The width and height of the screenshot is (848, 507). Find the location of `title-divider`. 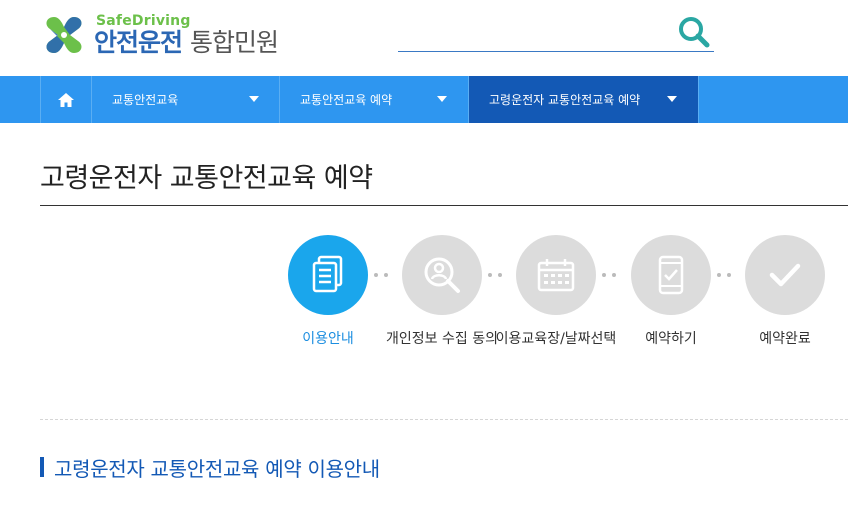

title-divider is located at coordinates (444, 205).